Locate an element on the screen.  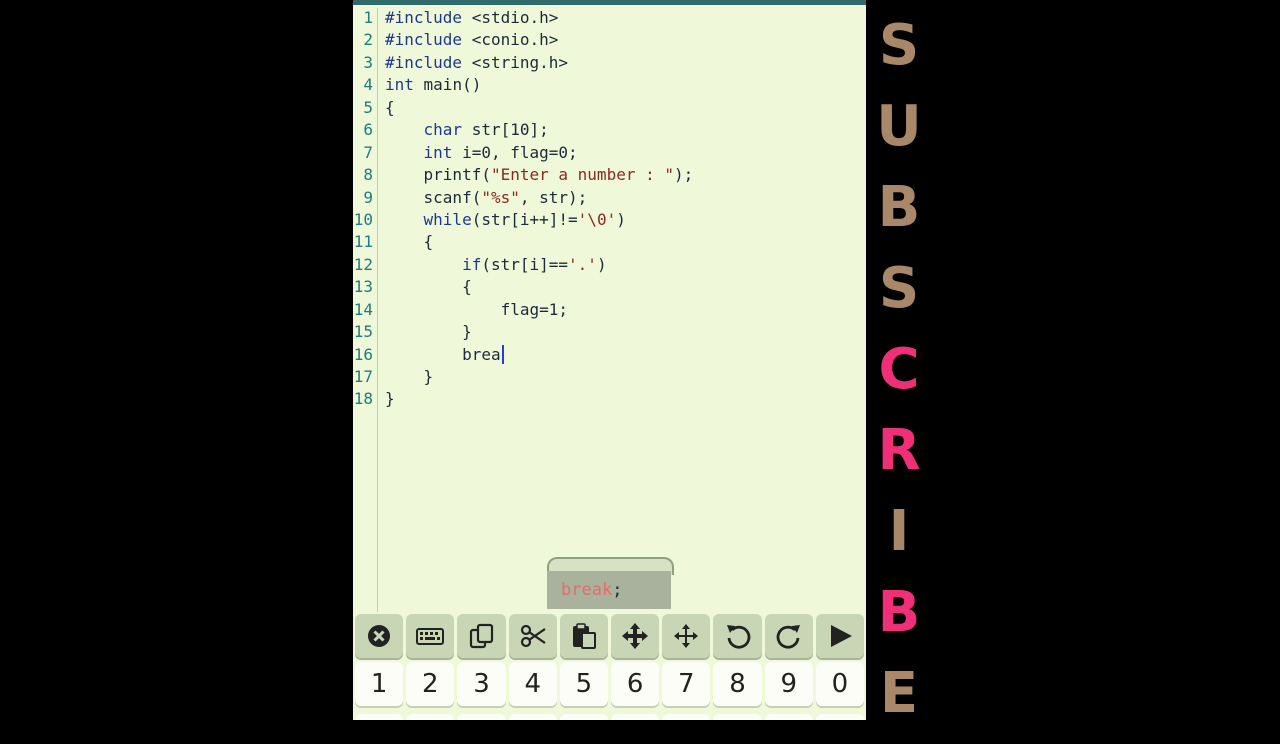
move-cursor-icon is located at coordinates (686, 636).